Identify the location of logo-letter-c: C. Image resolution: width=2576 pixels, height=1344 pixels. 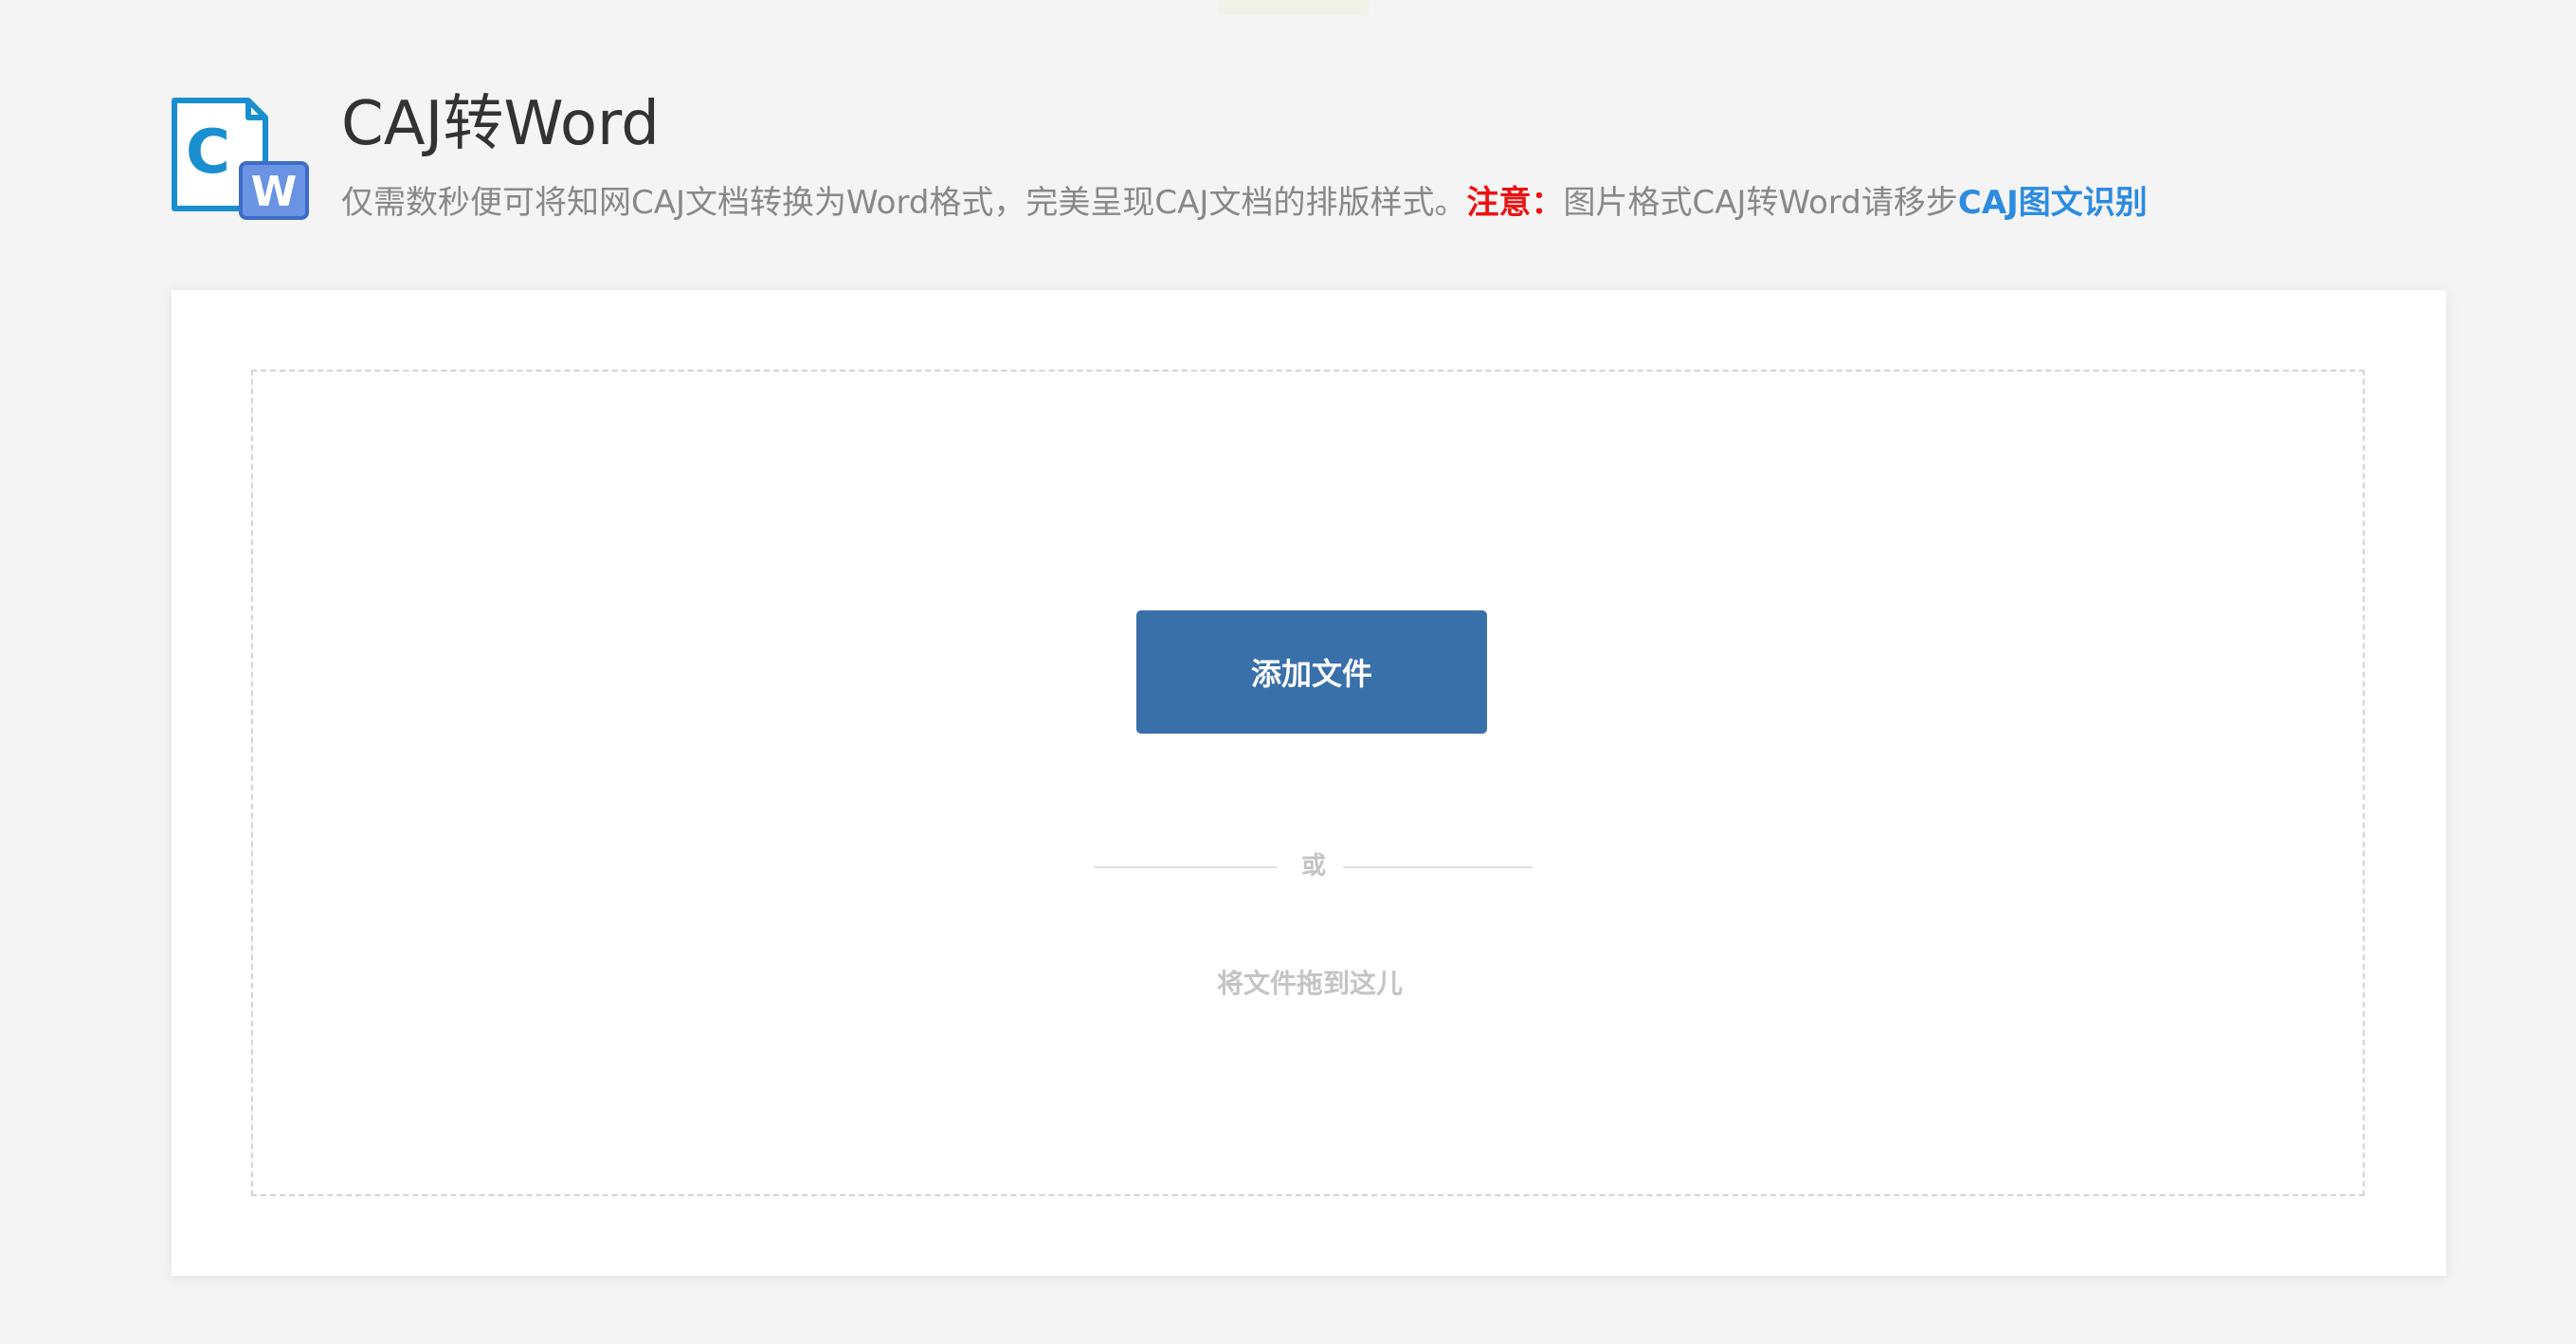
(208, 153).